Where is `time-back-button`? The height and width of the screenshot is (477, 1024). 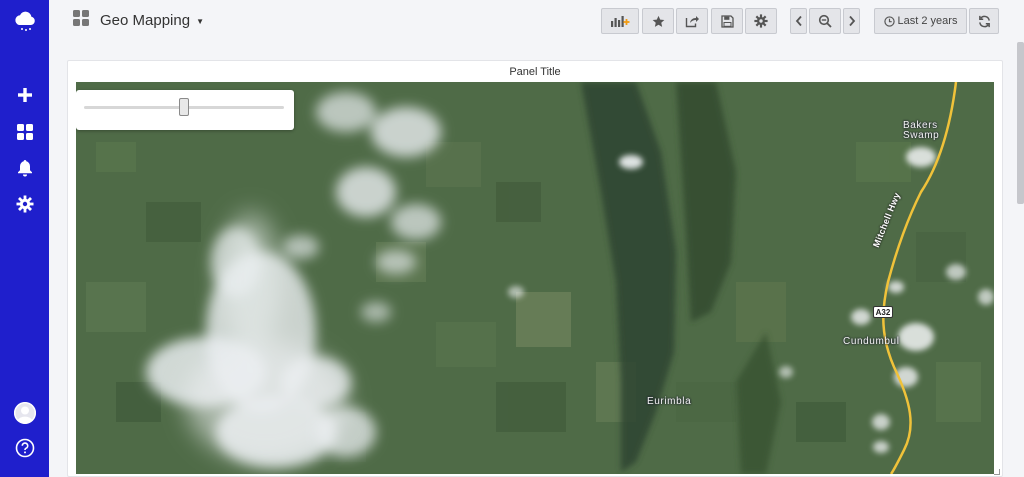 time-back-button is located at coordinates (798, 21).